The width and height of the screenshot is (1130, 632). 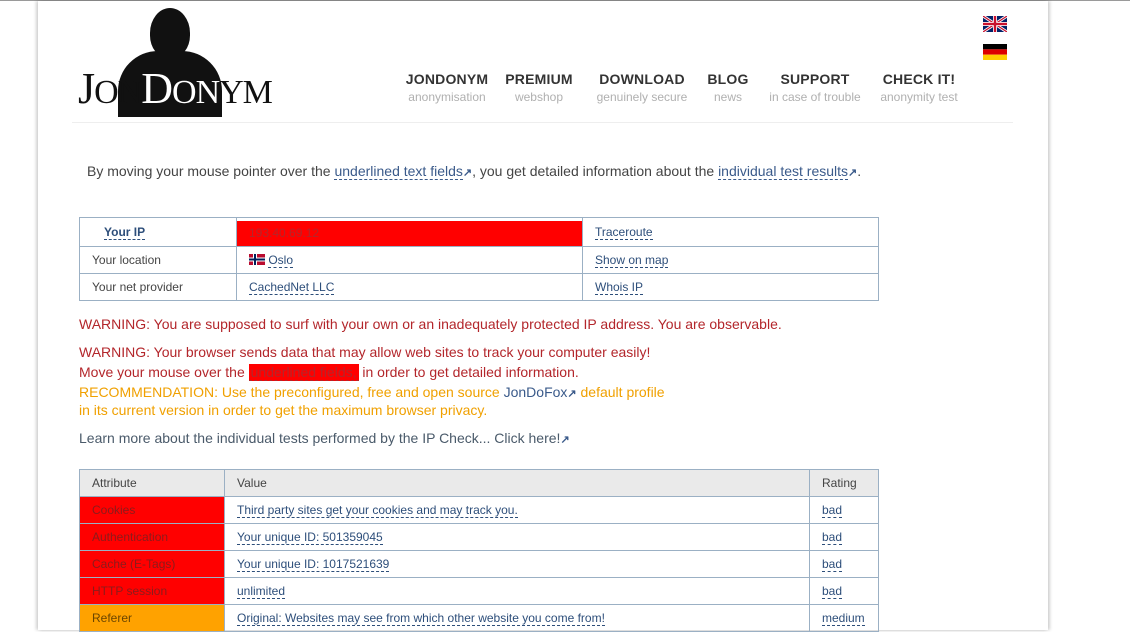 I want to click on rating-cell: medium, so click(x=844, y=618).